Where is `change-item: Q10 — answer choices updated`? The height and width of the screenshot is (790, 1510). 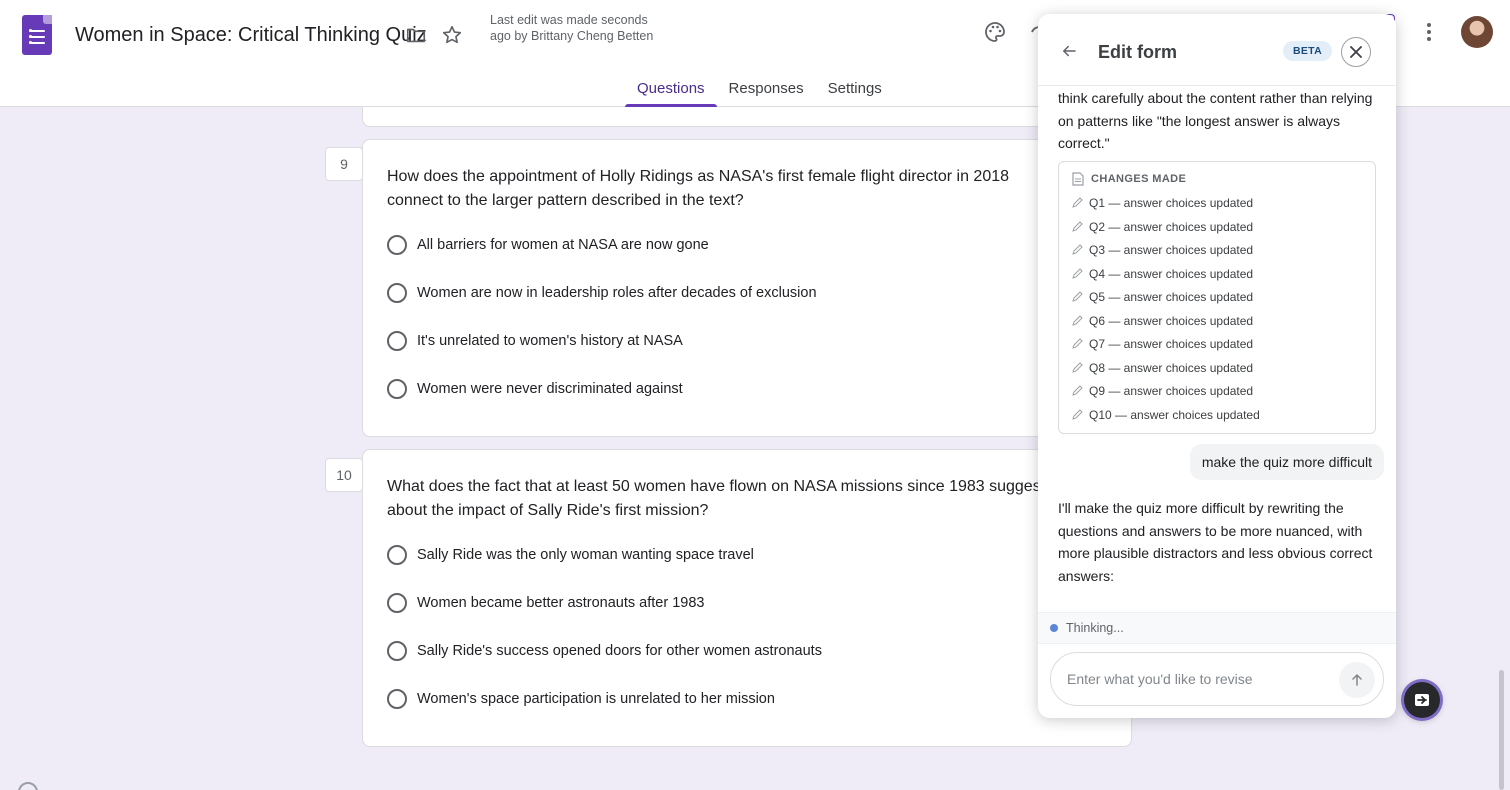
change-item: Q10 — answer choices updated is located at coordinates (1165, 415).